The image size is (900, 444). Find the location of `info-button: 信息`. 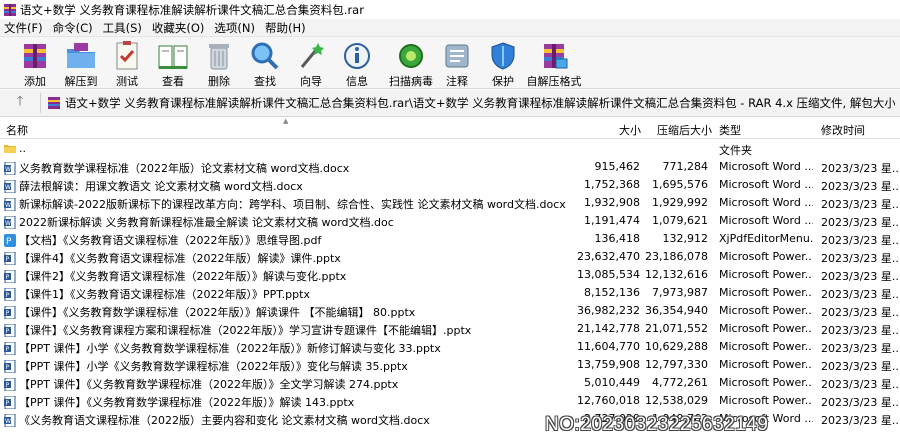

info-button: 信息 is located at coordinates (357, 63).